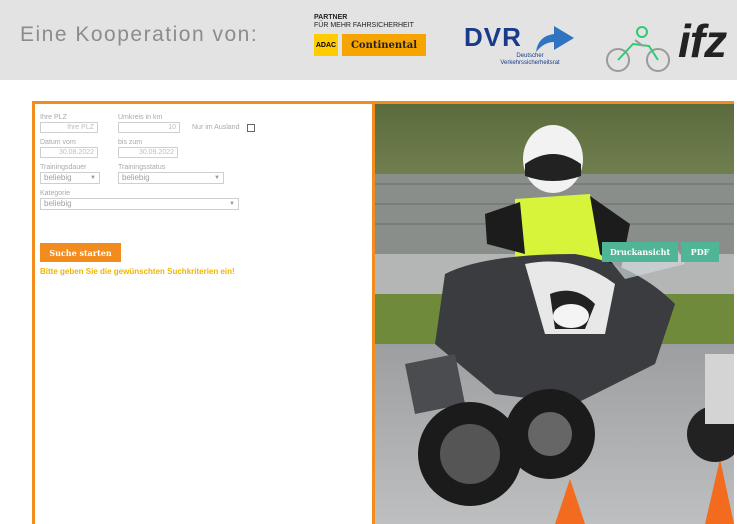  I want to click on print-view-button: Druckansicht, so click(640, 252).